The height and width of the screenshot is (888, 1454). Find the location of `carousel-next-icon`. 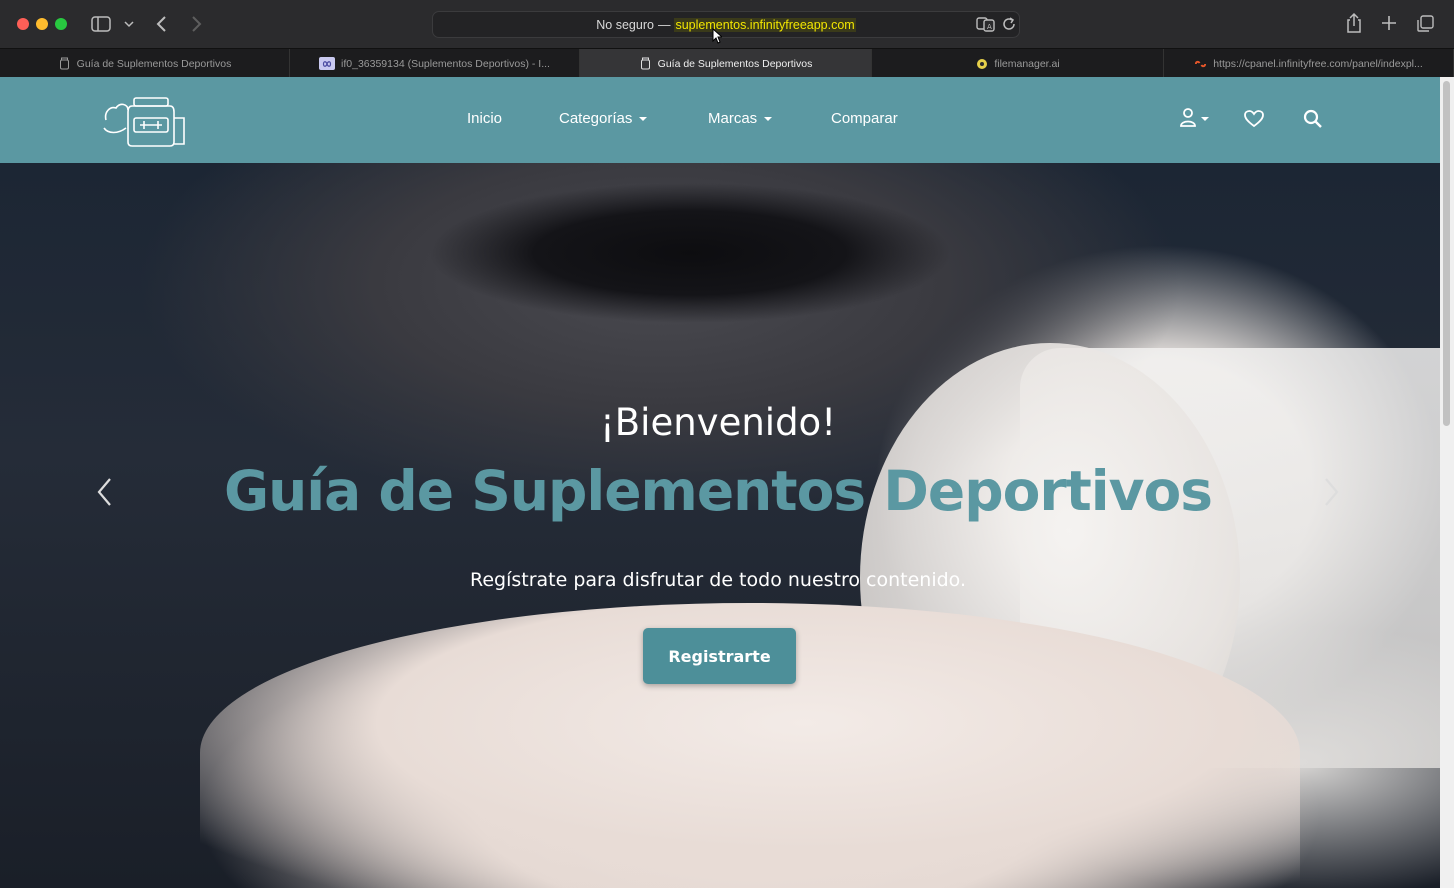

carousel-next-icon is located at coordinates (1331, 492).